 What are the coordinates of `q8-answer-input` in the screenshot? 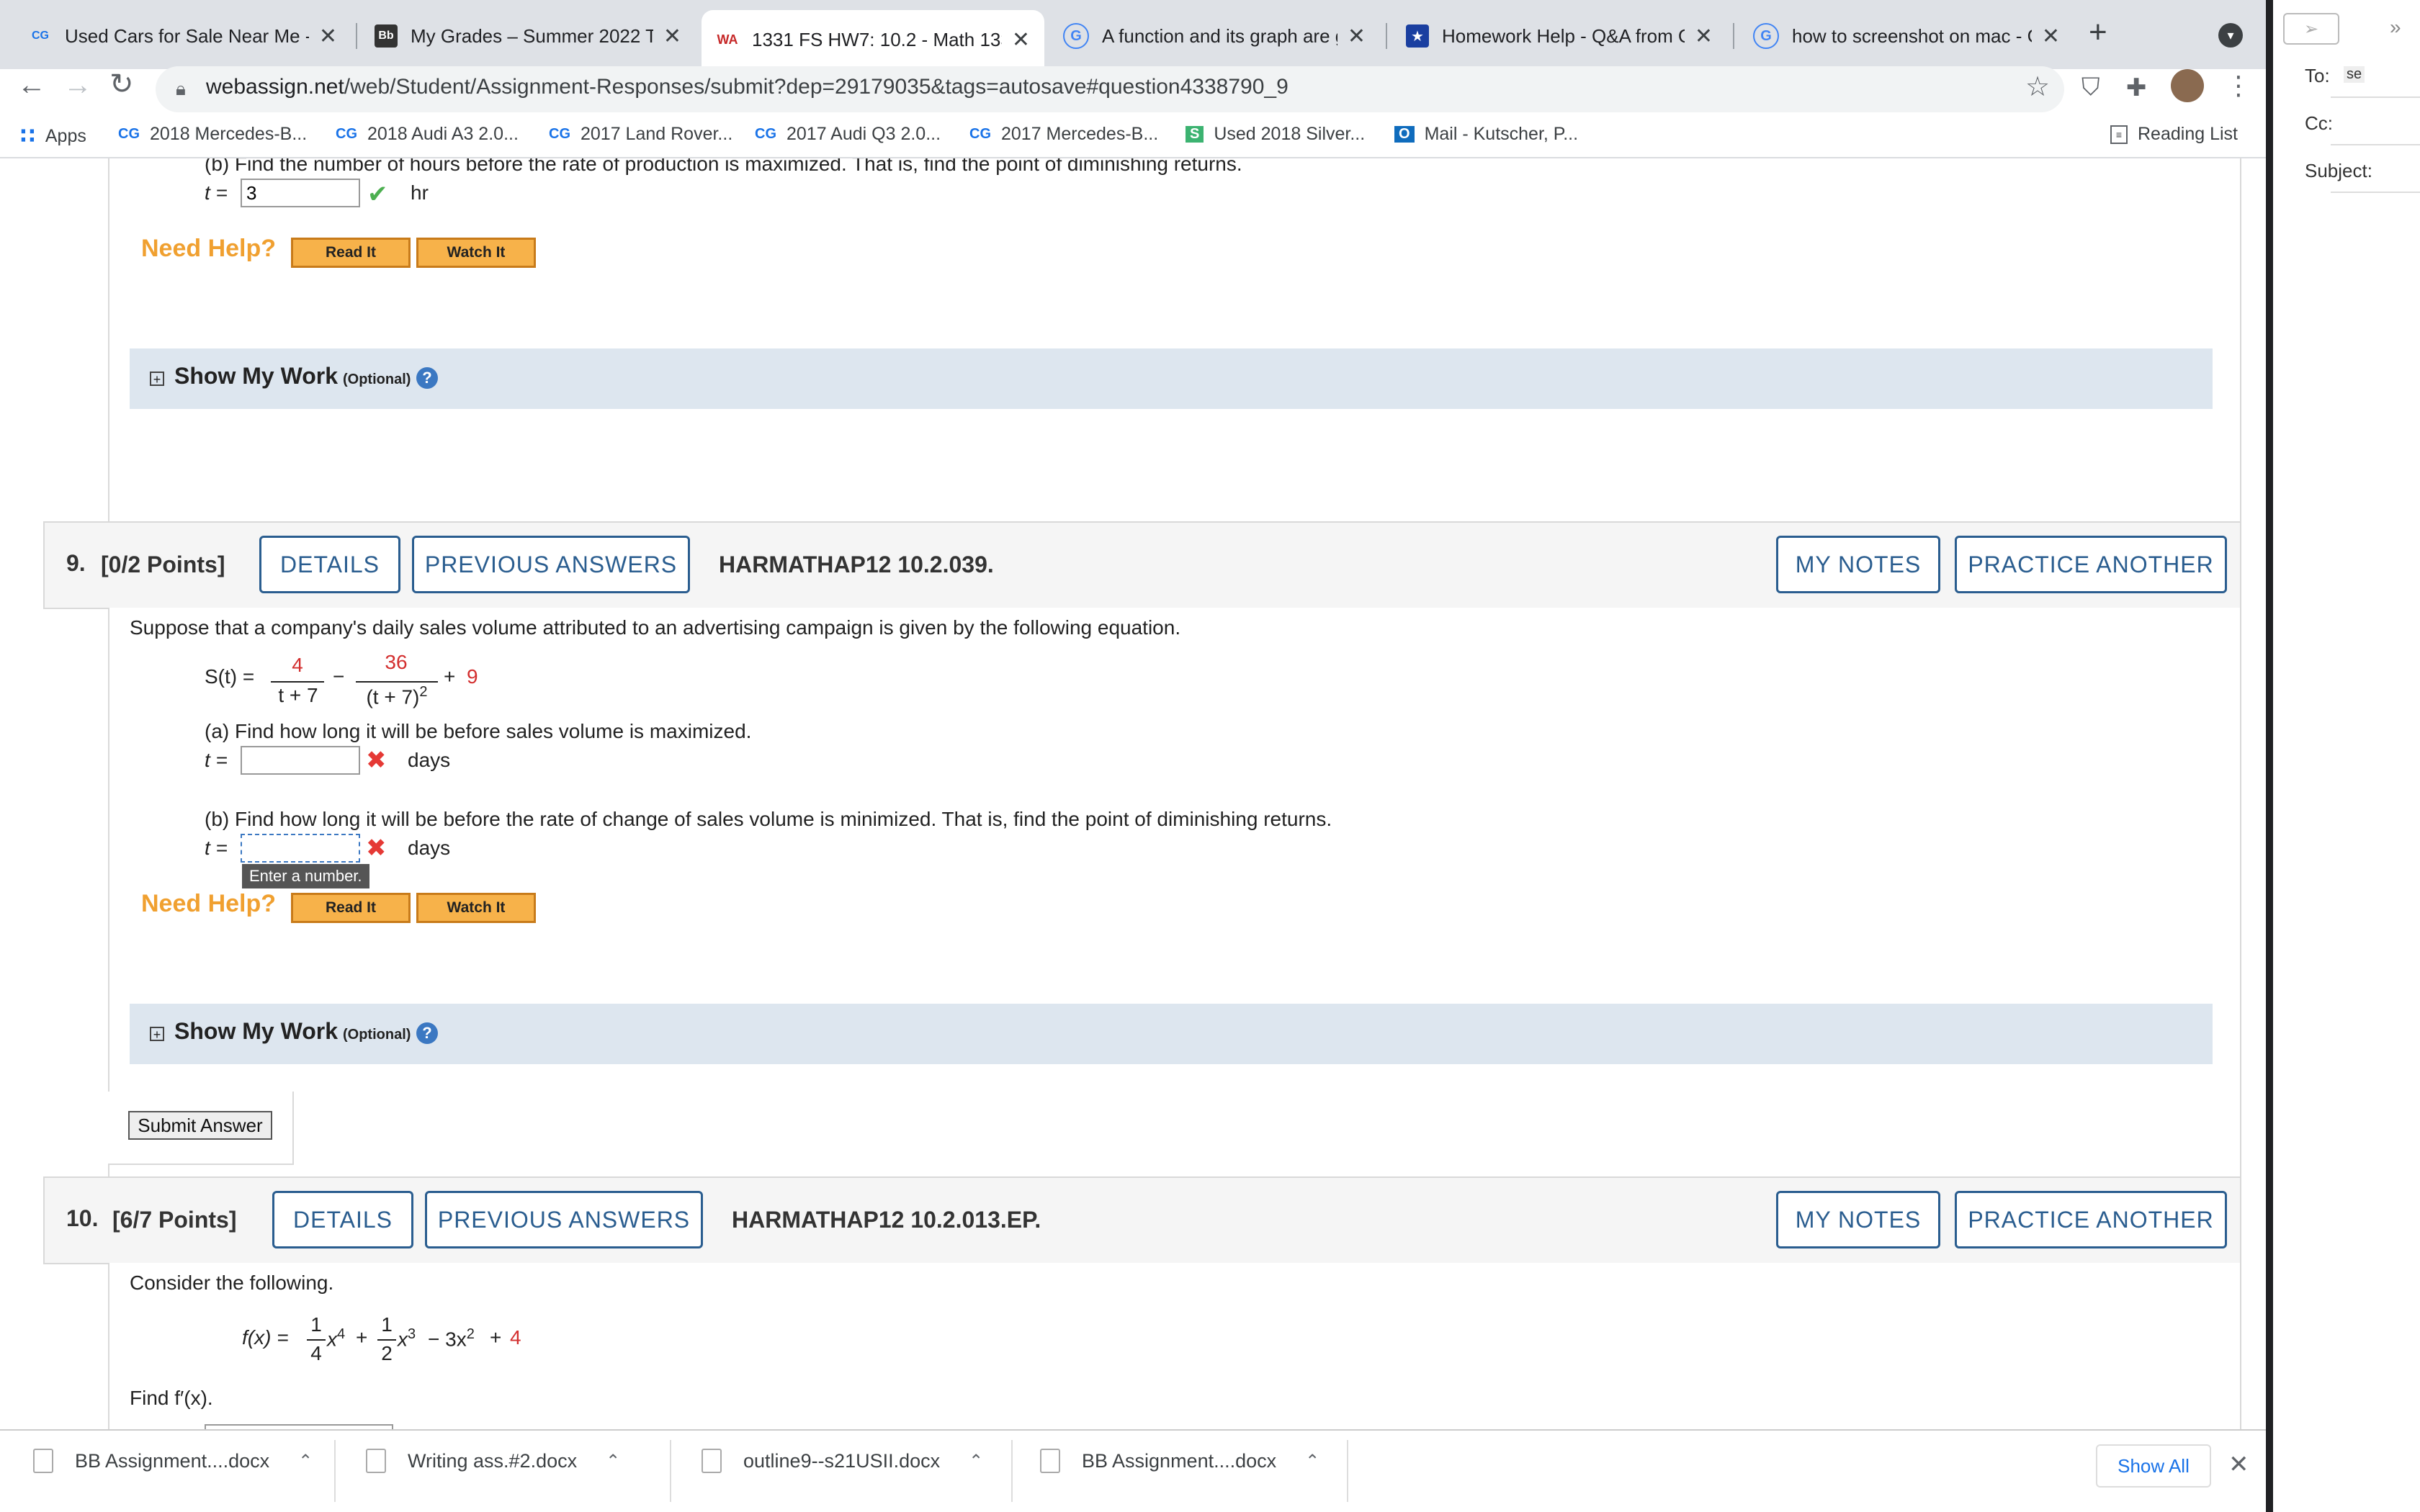 It's located at (300, 193).